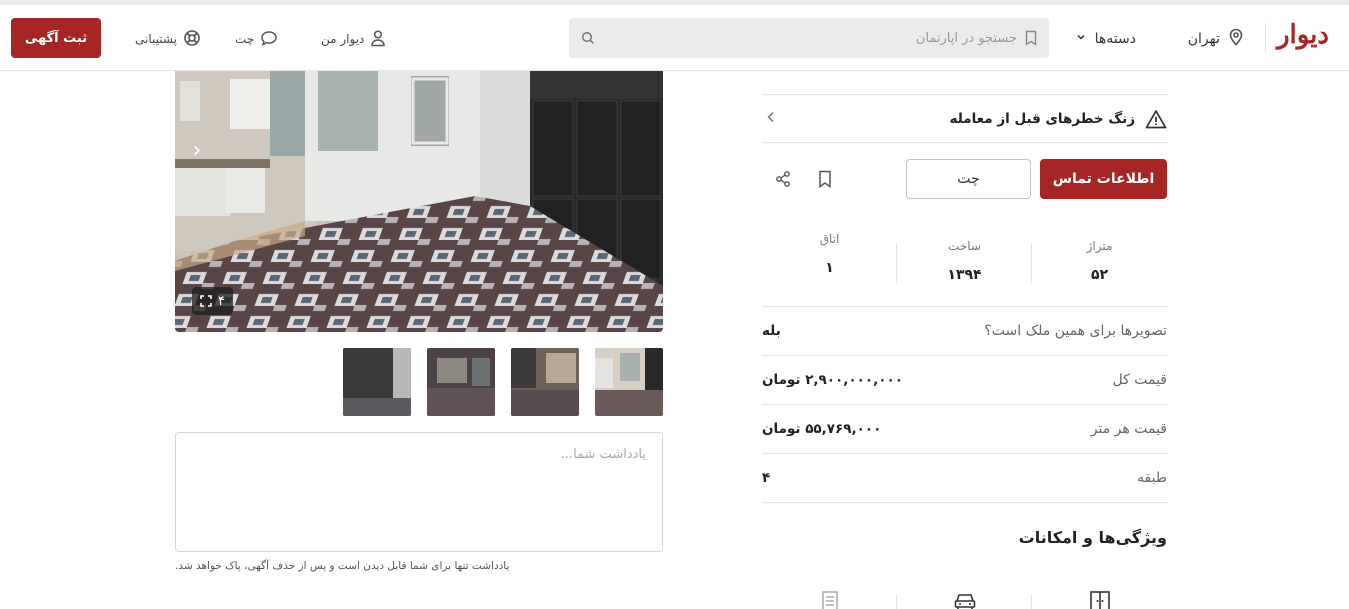 The image size is (1349, 609). I want to click on contact-info-button: اطلاعات تماس, so click(1103, 179).